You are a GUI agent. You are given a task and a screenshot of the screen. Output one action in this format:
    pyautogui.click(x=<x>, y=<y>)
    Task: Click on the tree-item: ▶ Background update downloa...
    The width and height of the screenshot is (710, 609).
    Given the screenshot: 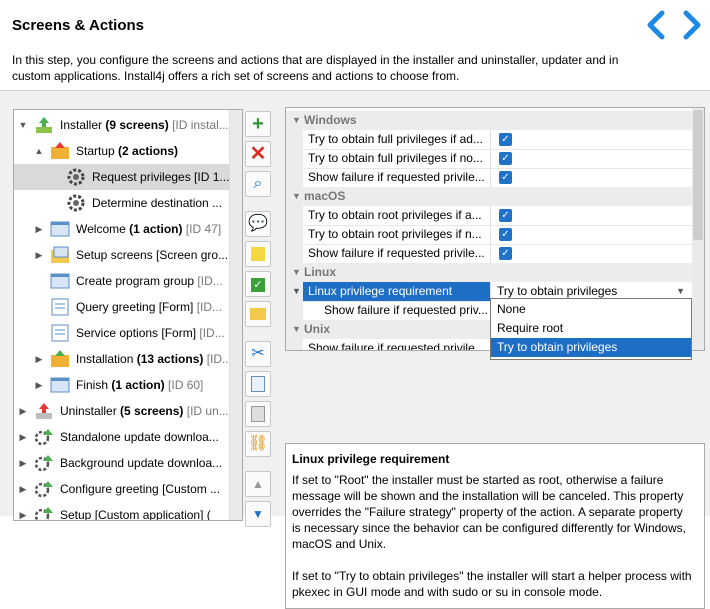 What is the action you would take?
    pyautogui.click(x=122, y=463)
    